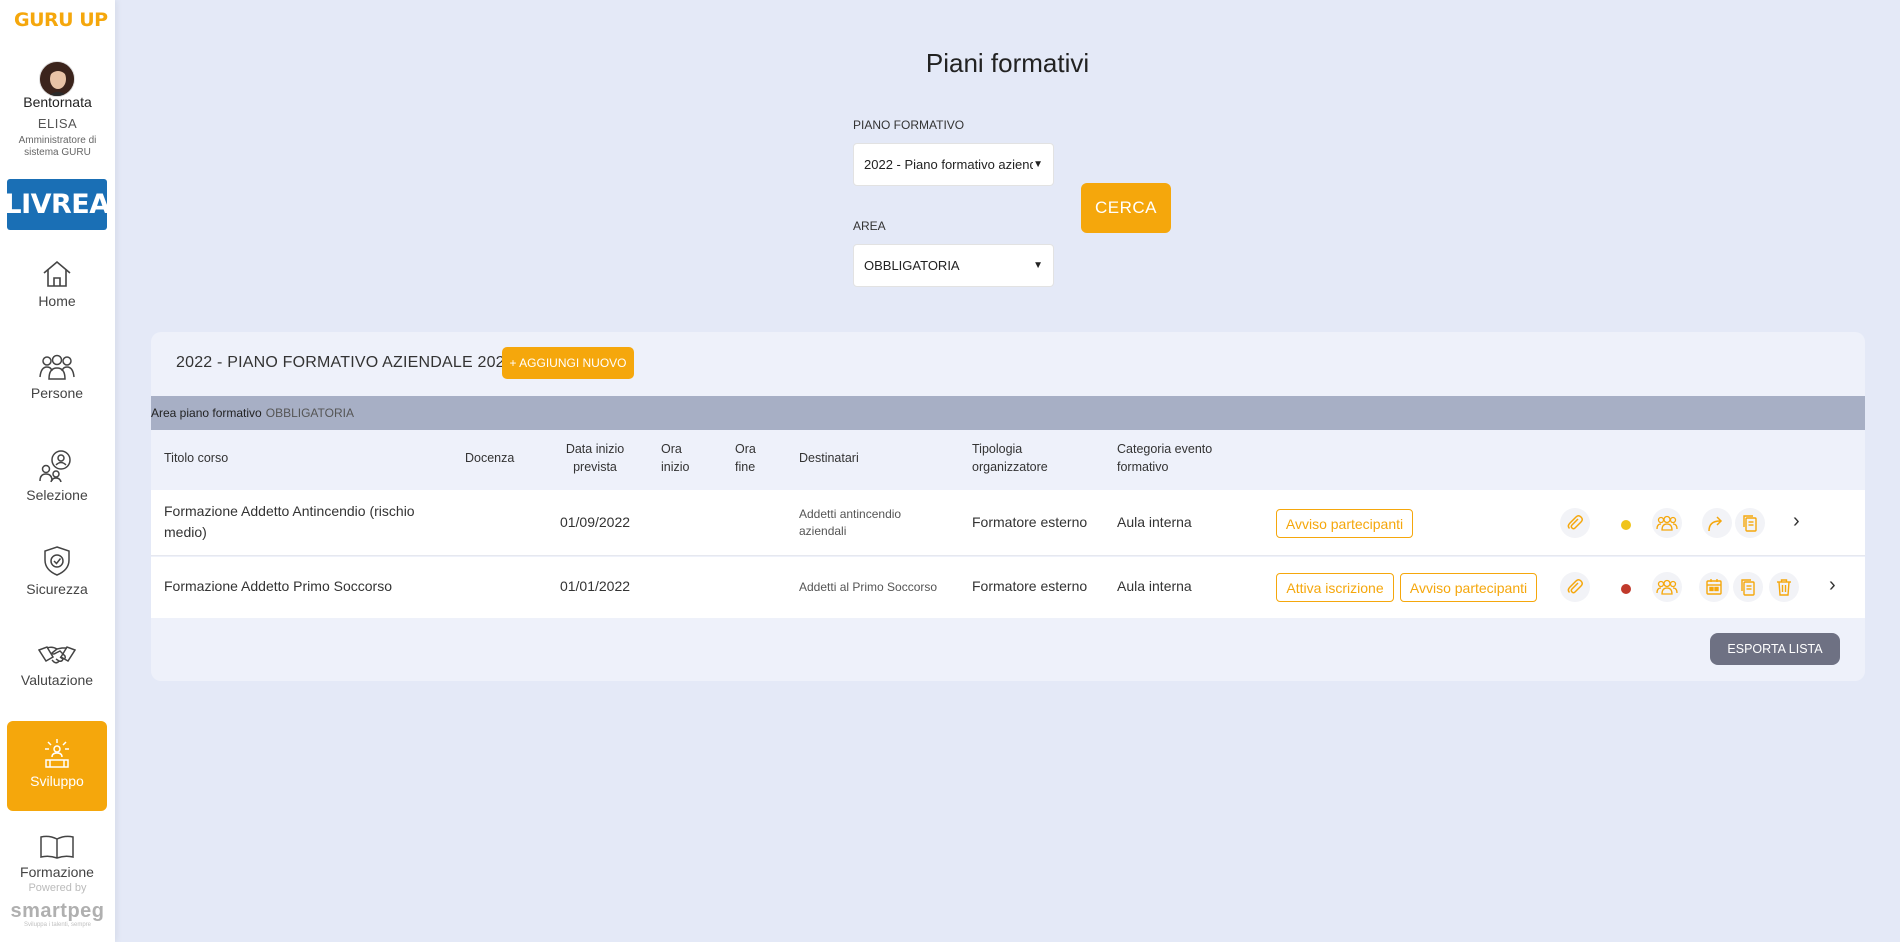 This screenshot has height=942, width=1900. What do you see at coordinates (57, 925) in the screenshot?
I see `smartpeg-tagline: Sviluppa i talenti, sempre` at bounding box center [57, 925].